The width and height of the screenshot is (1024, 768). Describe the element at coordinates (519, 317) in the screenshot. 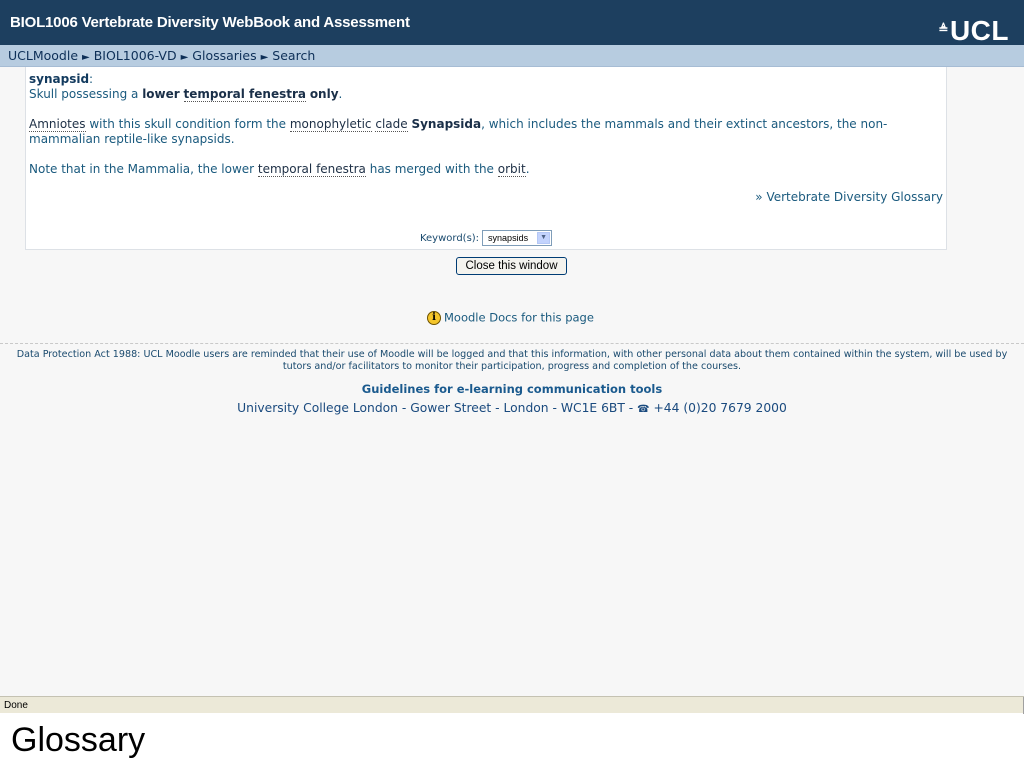

I see `moodle-docs-text: Moodle Docs for this page` at that location.